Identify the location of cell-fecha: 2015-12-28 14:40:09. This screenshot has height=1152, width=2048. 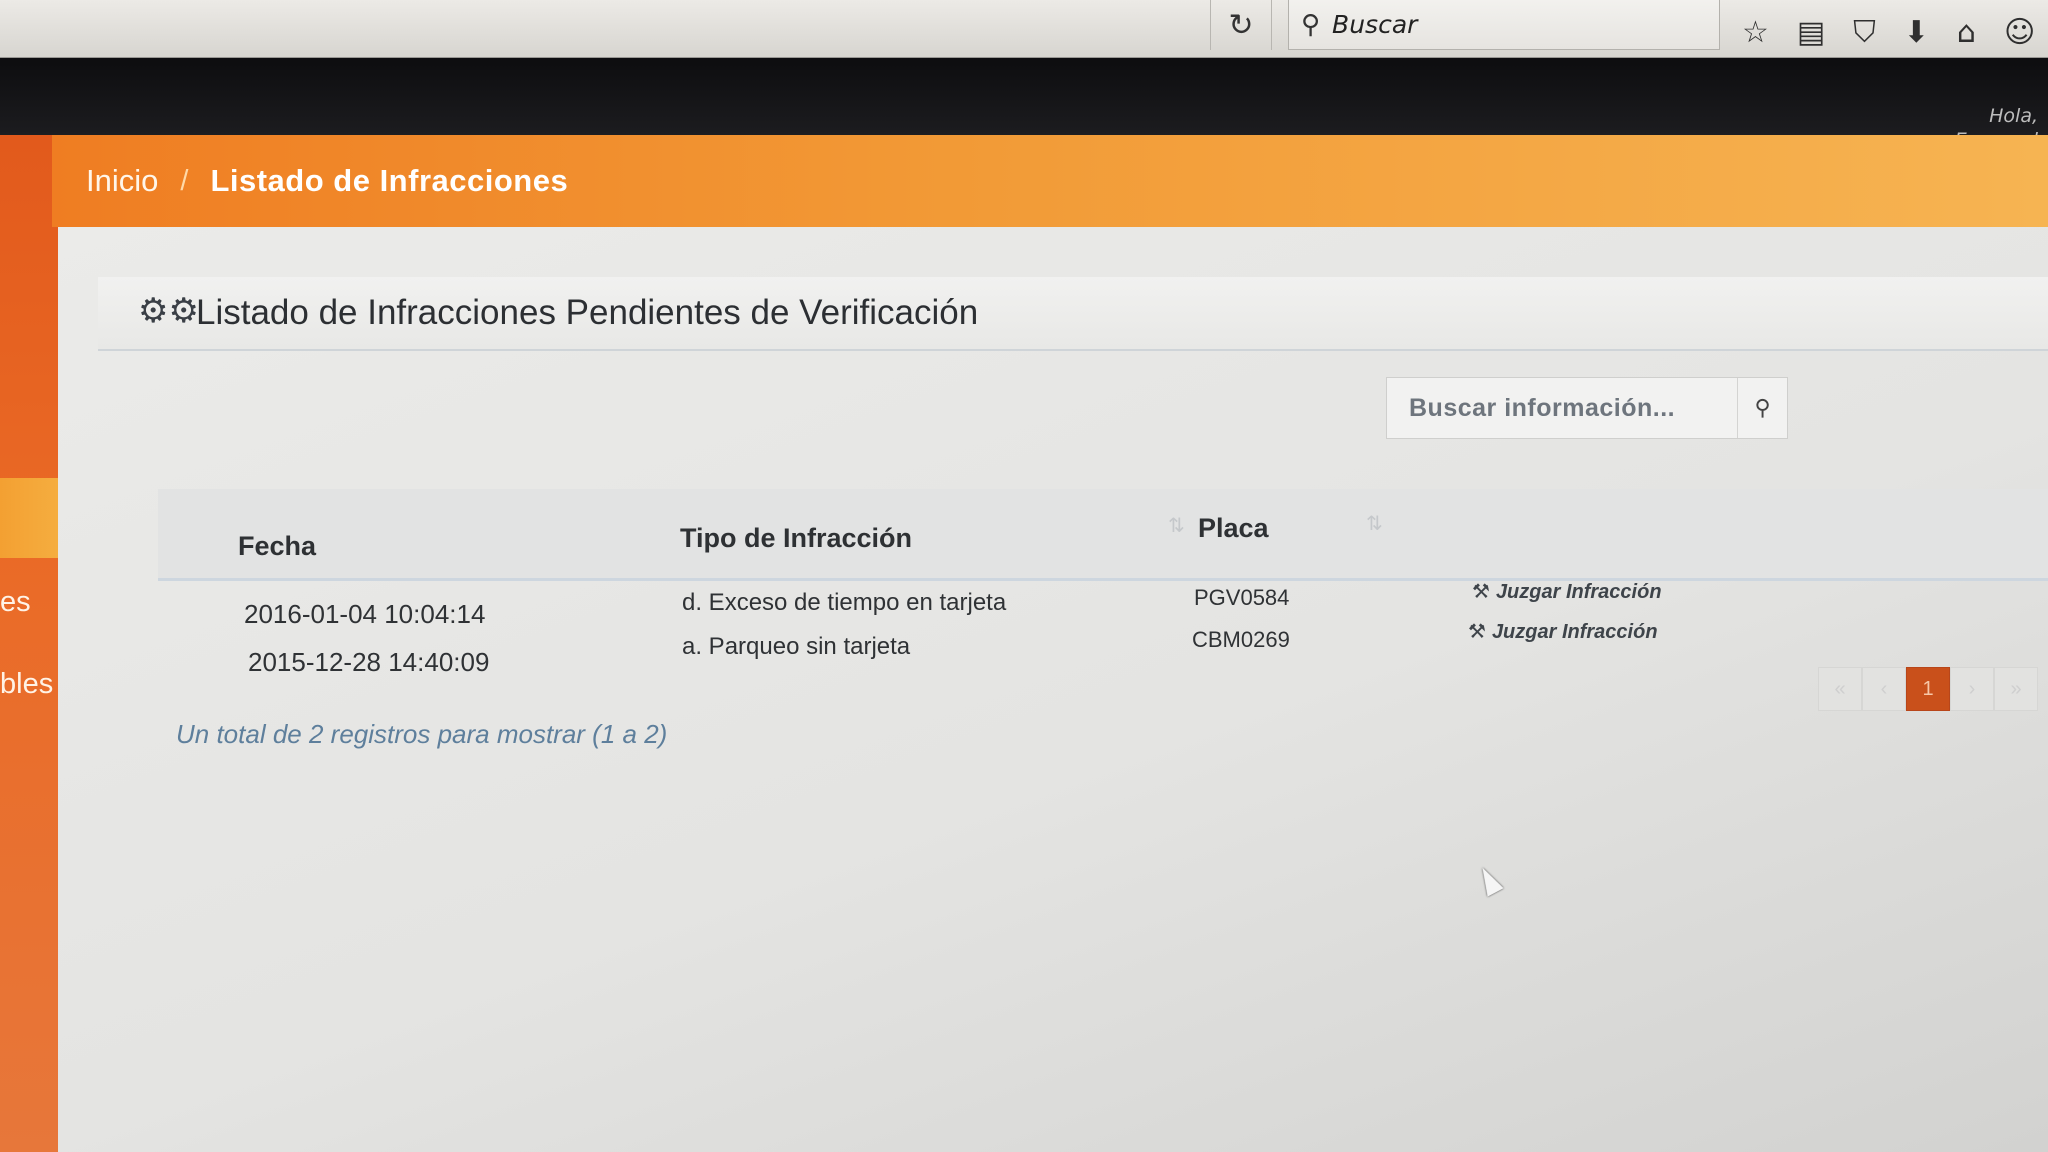
(369, 662).